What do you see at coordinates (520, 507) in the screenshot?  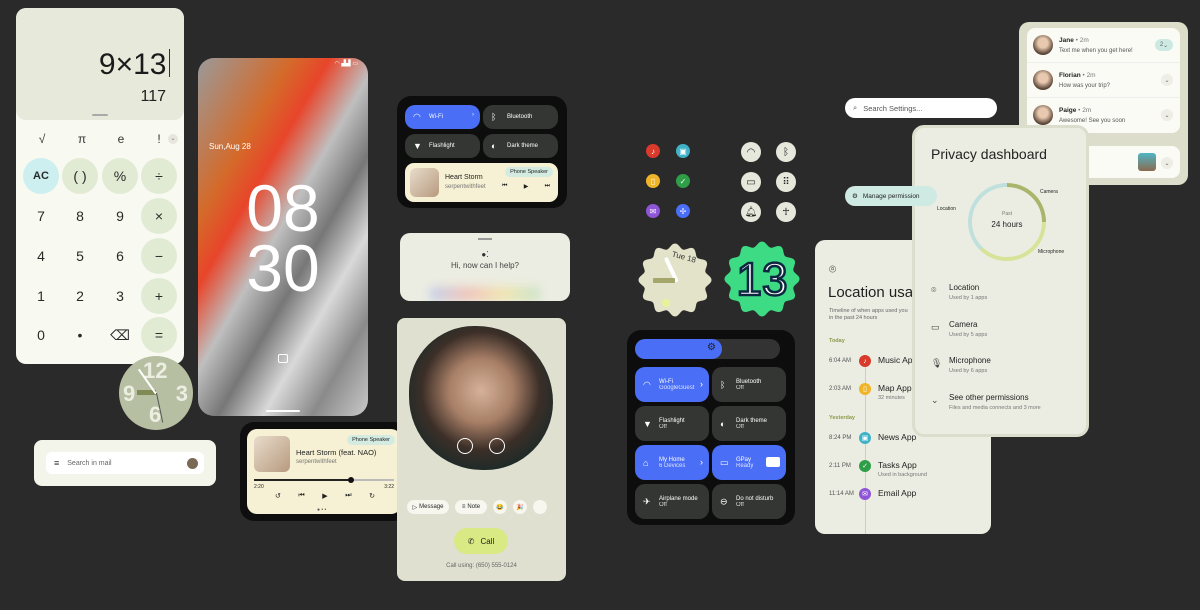 I see `emoji-button: 🎉` at bounding box center [520, 507].